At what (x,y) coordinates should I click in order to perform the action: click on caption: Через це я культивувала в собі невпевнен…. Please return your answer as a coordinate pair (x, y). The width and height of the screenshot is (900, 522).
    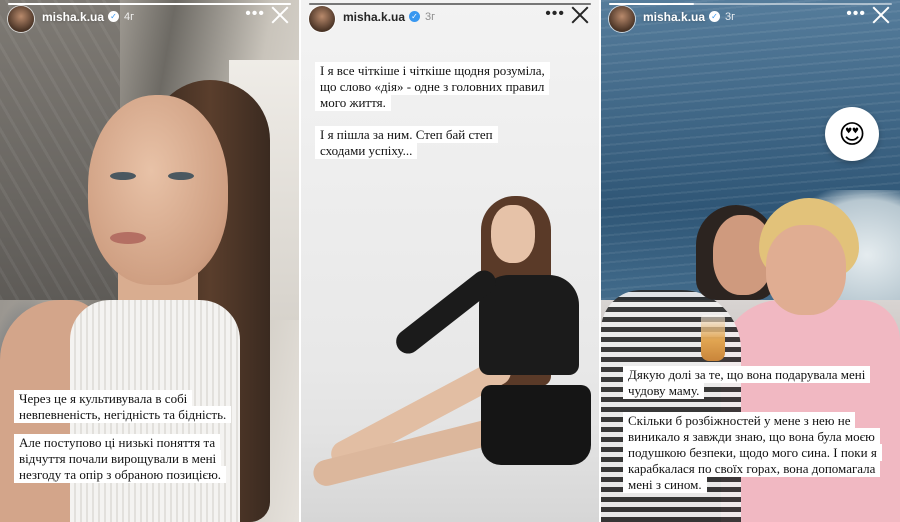
    Looking at the image, I should click on (126, 406).